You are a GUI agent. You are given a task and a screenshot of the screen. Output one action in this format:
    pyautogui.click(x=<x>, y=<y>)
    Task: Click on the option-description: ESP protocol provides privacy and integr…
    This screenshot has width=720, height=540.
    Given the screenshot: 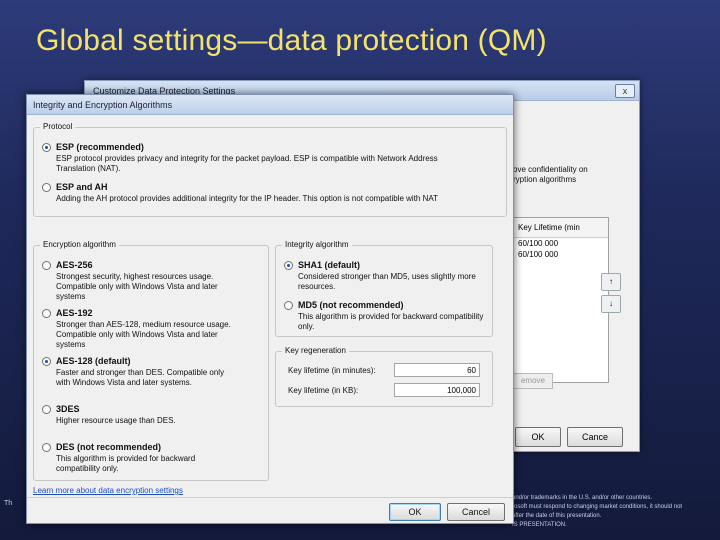 What is the action you would take?
    pyautogui.click(x=247, y=163)
    